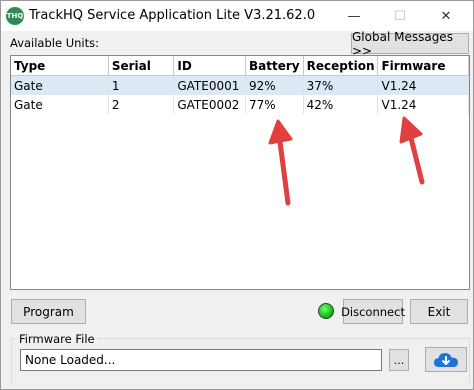 This screenshot has width=474, height=390. Describe the element at coordinates (423, 66) in the screenshot. I see `column-header-firmware: Firmware` at that location.